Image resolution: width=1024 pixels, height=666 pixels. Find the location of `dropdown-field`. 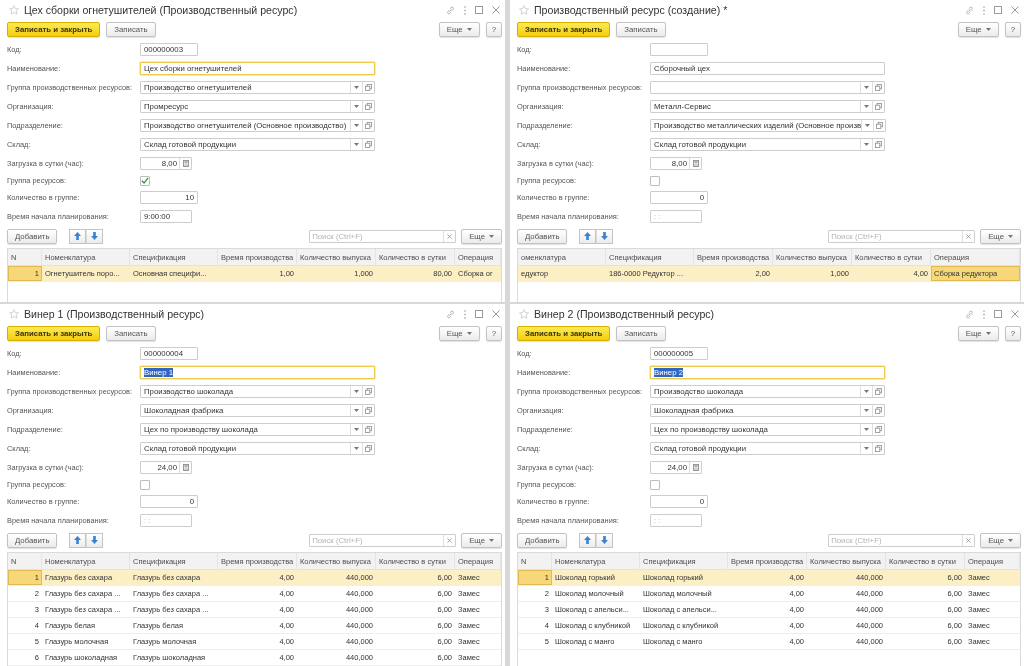

dropdown-field is located at coordinates (767, 87).